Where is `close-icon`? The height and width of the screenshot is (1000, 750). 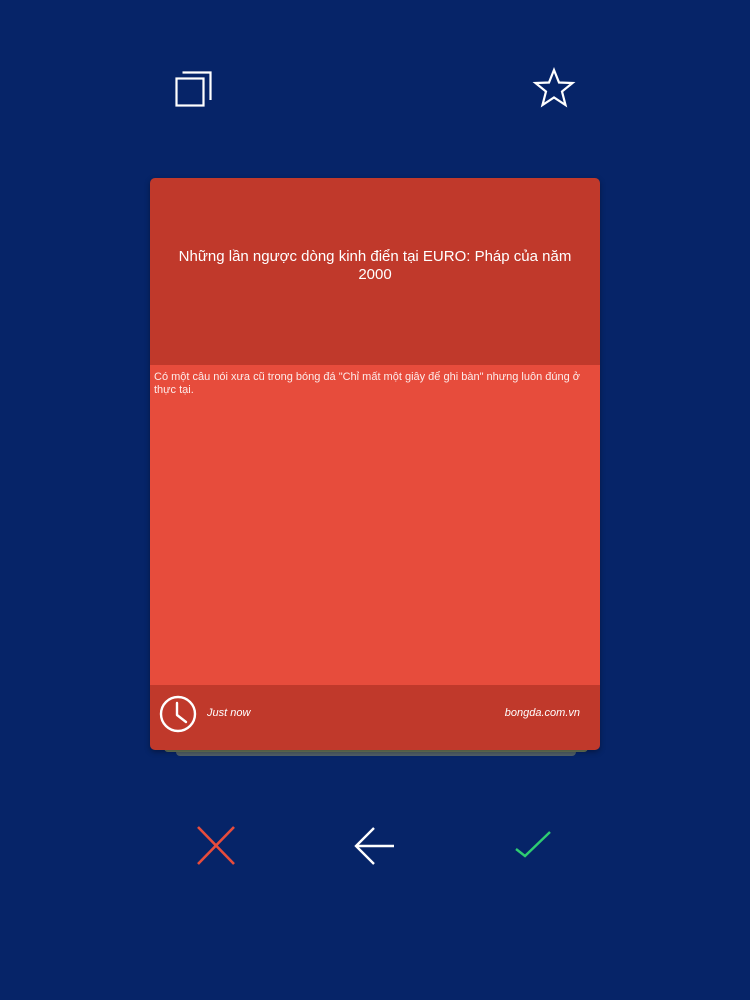 close-icon is located at coordinates (216, 845).